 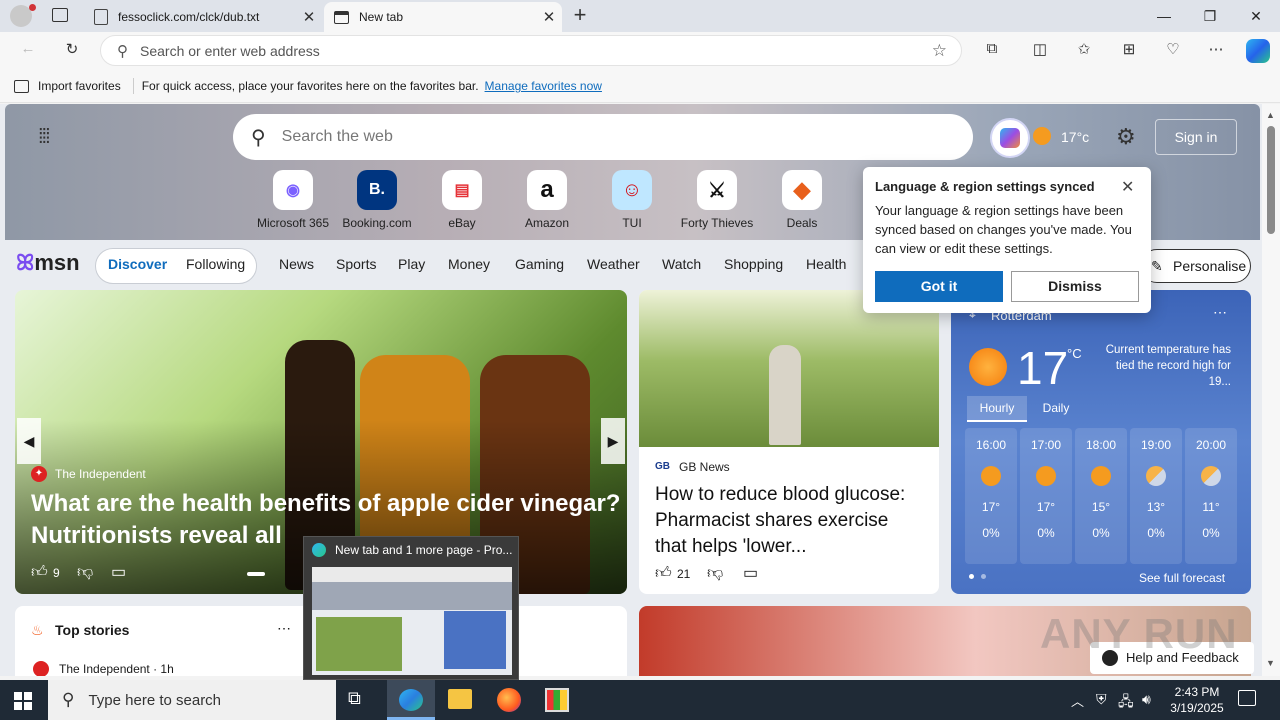 I want to click on network-icon: 🖧︎, so click(x=1126, y=703).